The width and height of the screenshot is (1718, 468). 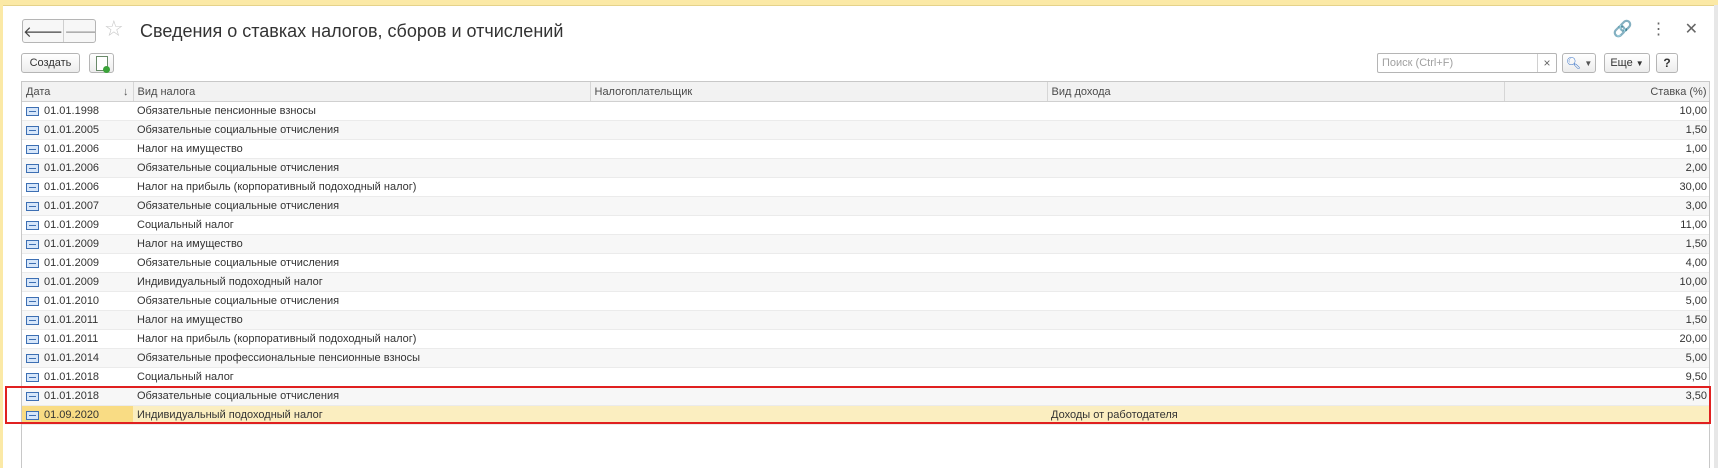 What do you see at coordinates (1606, 92) in the screenshot?
I see `column-header-rate: Ставка (%)` at bounding box center [1606, 92].